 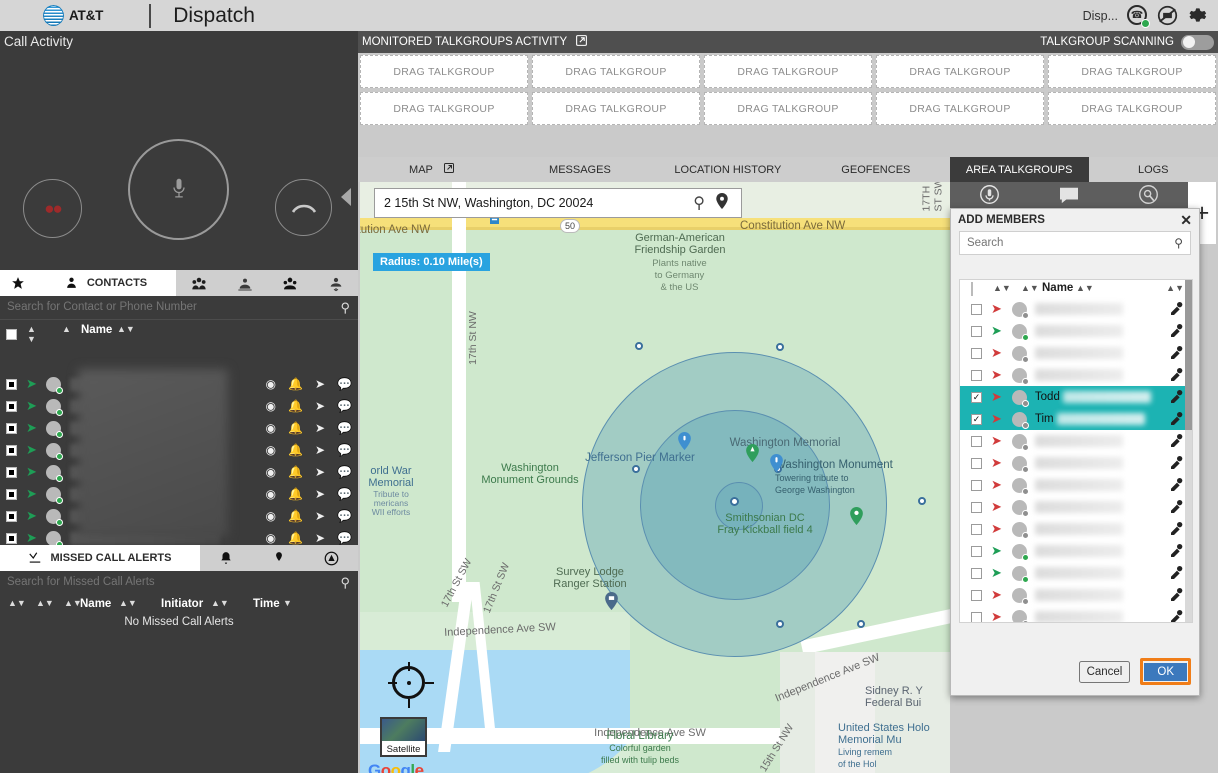 I want to click on sidebar-tab-group-dark, so click(x=290, y=283).